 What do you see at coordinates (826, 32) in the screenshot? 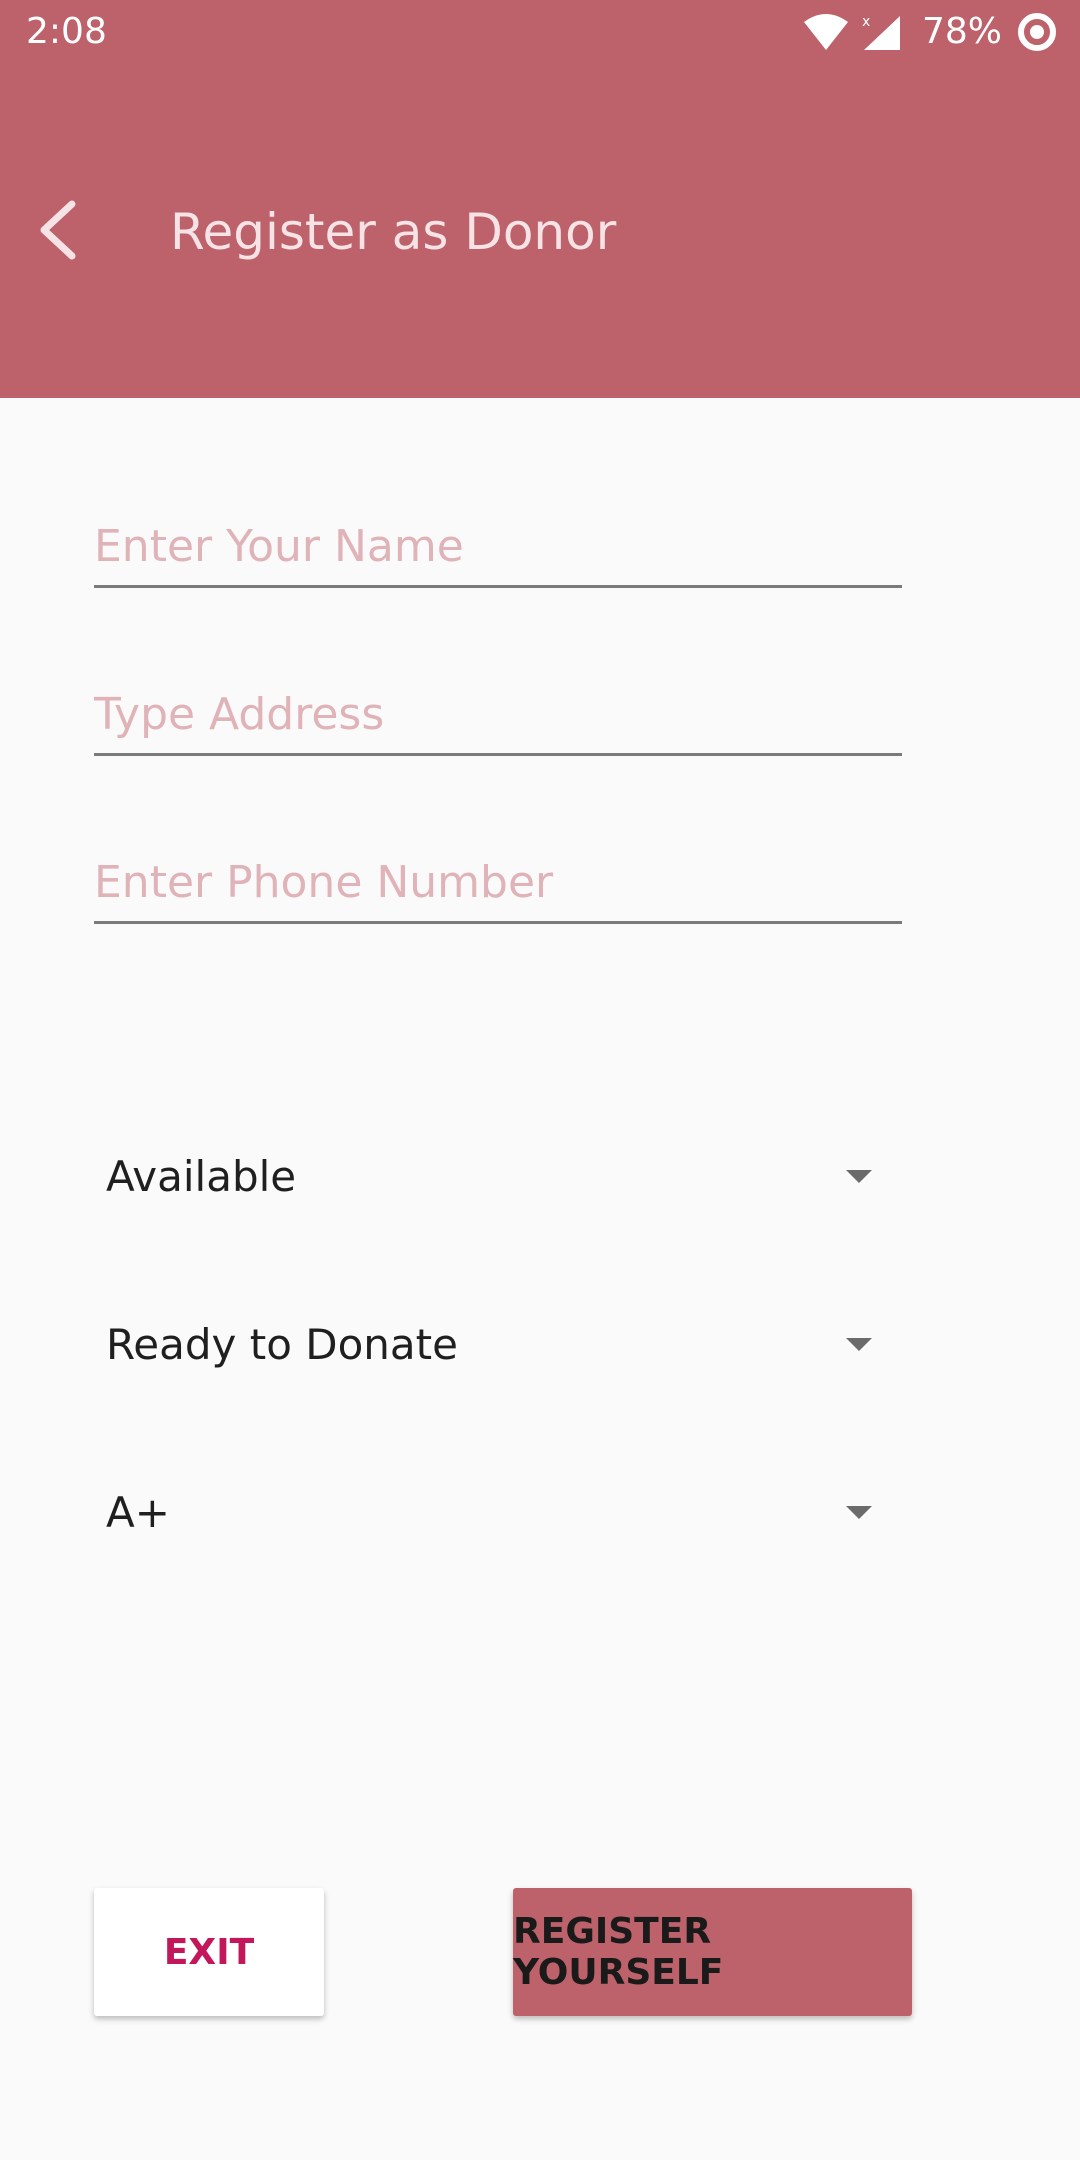
I see `wifi-icon` at bounding box center [826, 32].